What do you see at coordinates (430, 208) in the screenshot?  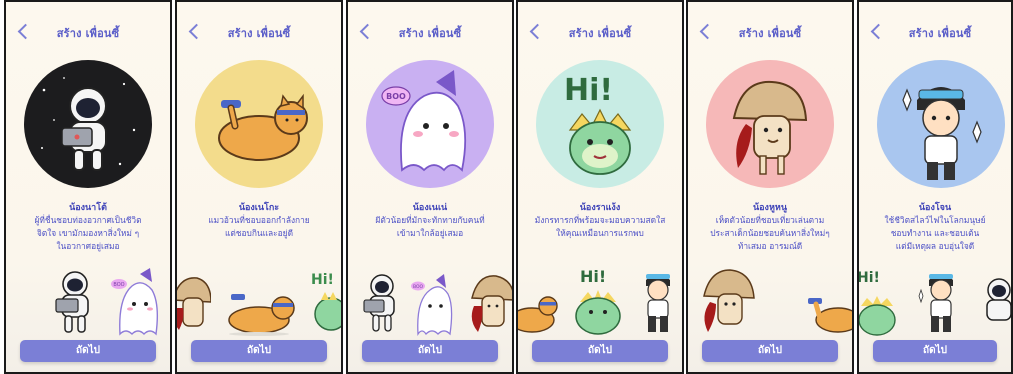 I see `character-name: น้องเนเน่` at bounding box center [430, 208].